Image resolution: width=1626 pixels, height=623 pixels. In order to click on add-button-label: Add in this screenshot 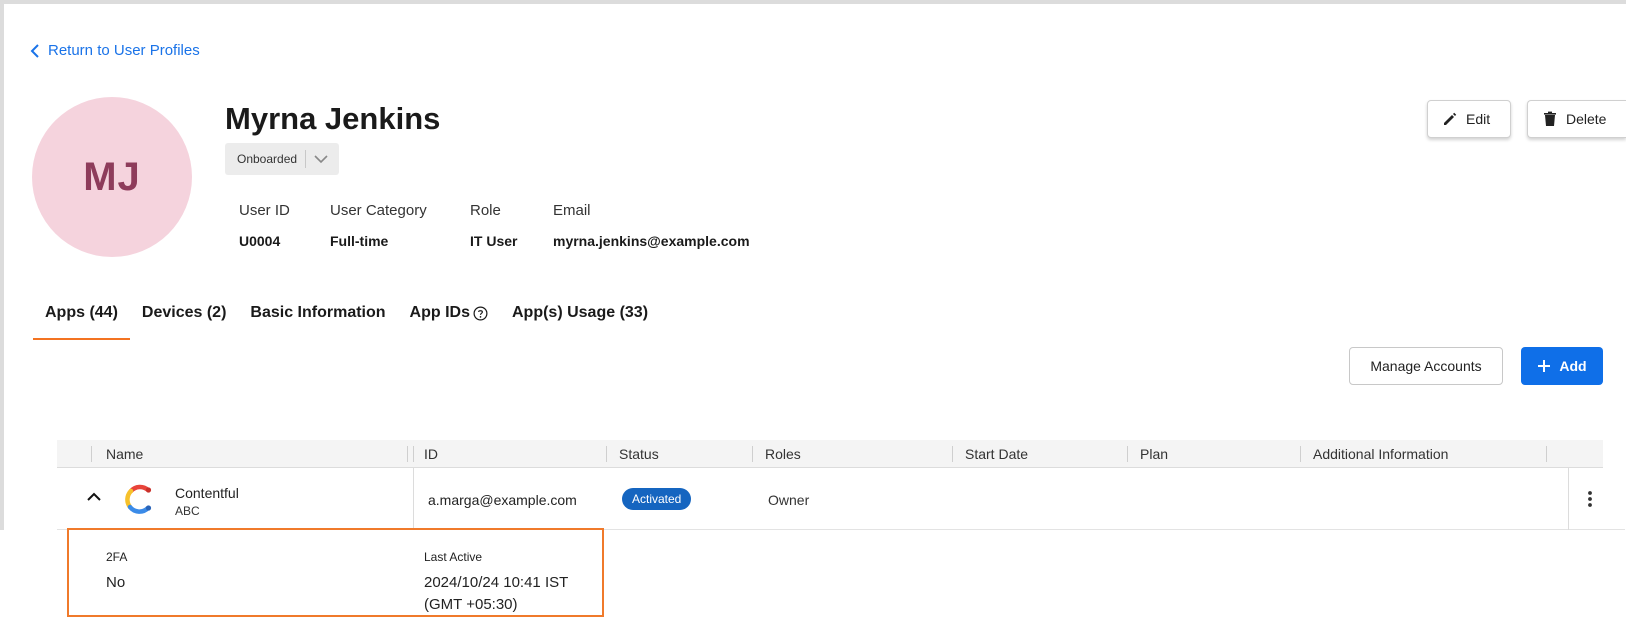, I will do `click(1573, 366)`.